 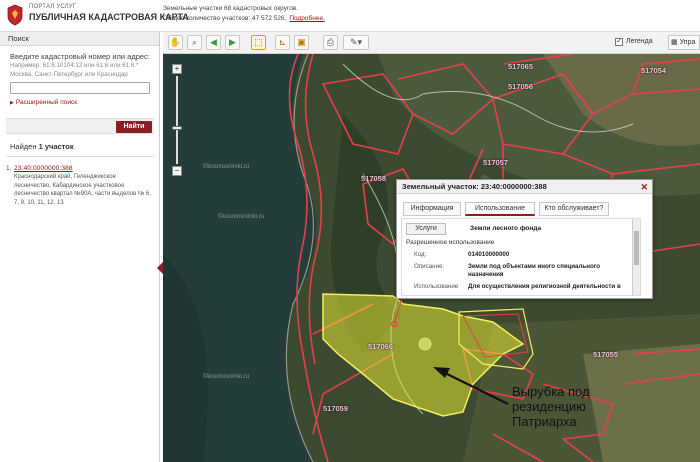 I want to click on parcel-label: 517056, so click(x=521, y=86).